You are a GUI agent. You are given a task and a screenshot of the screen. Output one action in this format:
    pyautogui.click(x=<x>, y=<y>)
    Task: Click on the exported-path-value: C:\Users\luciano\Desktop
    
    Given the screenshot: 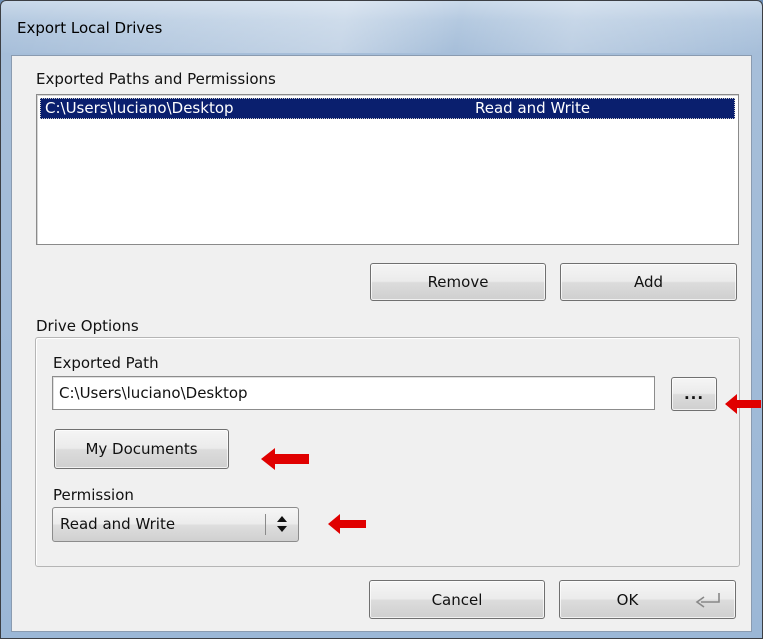 What is the action you would take?
    pyautogui.click(x=153, y=393)
    